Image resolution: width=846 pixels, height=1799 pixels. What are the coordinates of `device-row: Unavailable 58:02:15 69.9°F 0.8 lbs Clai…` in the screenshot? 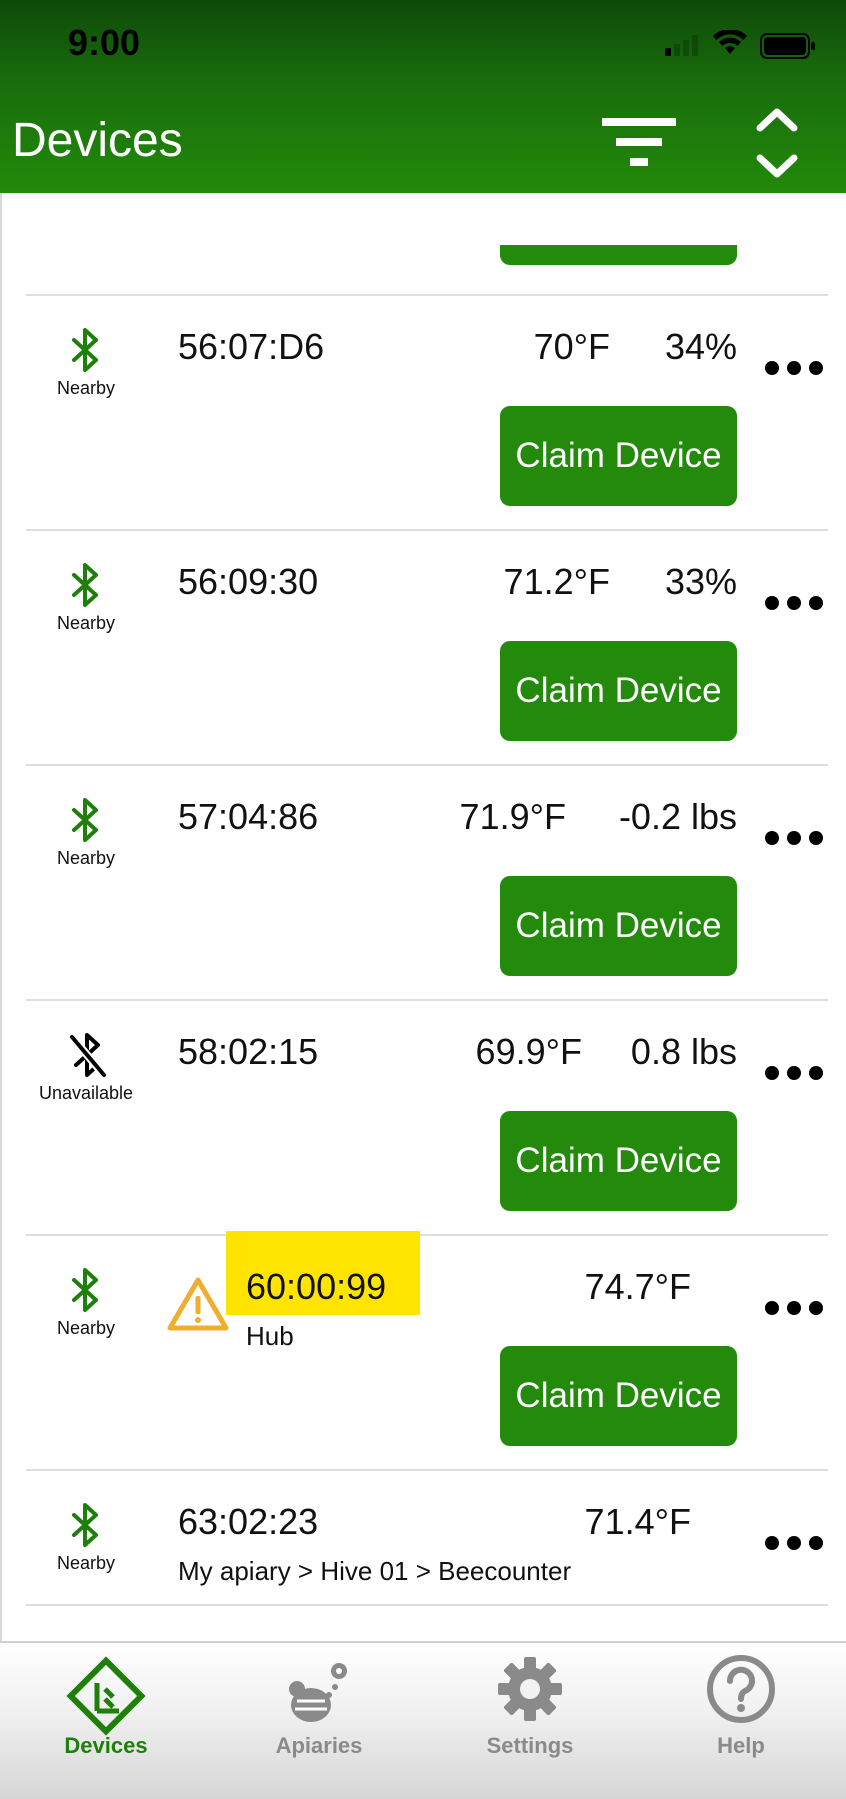 It's located at (423, 1118).